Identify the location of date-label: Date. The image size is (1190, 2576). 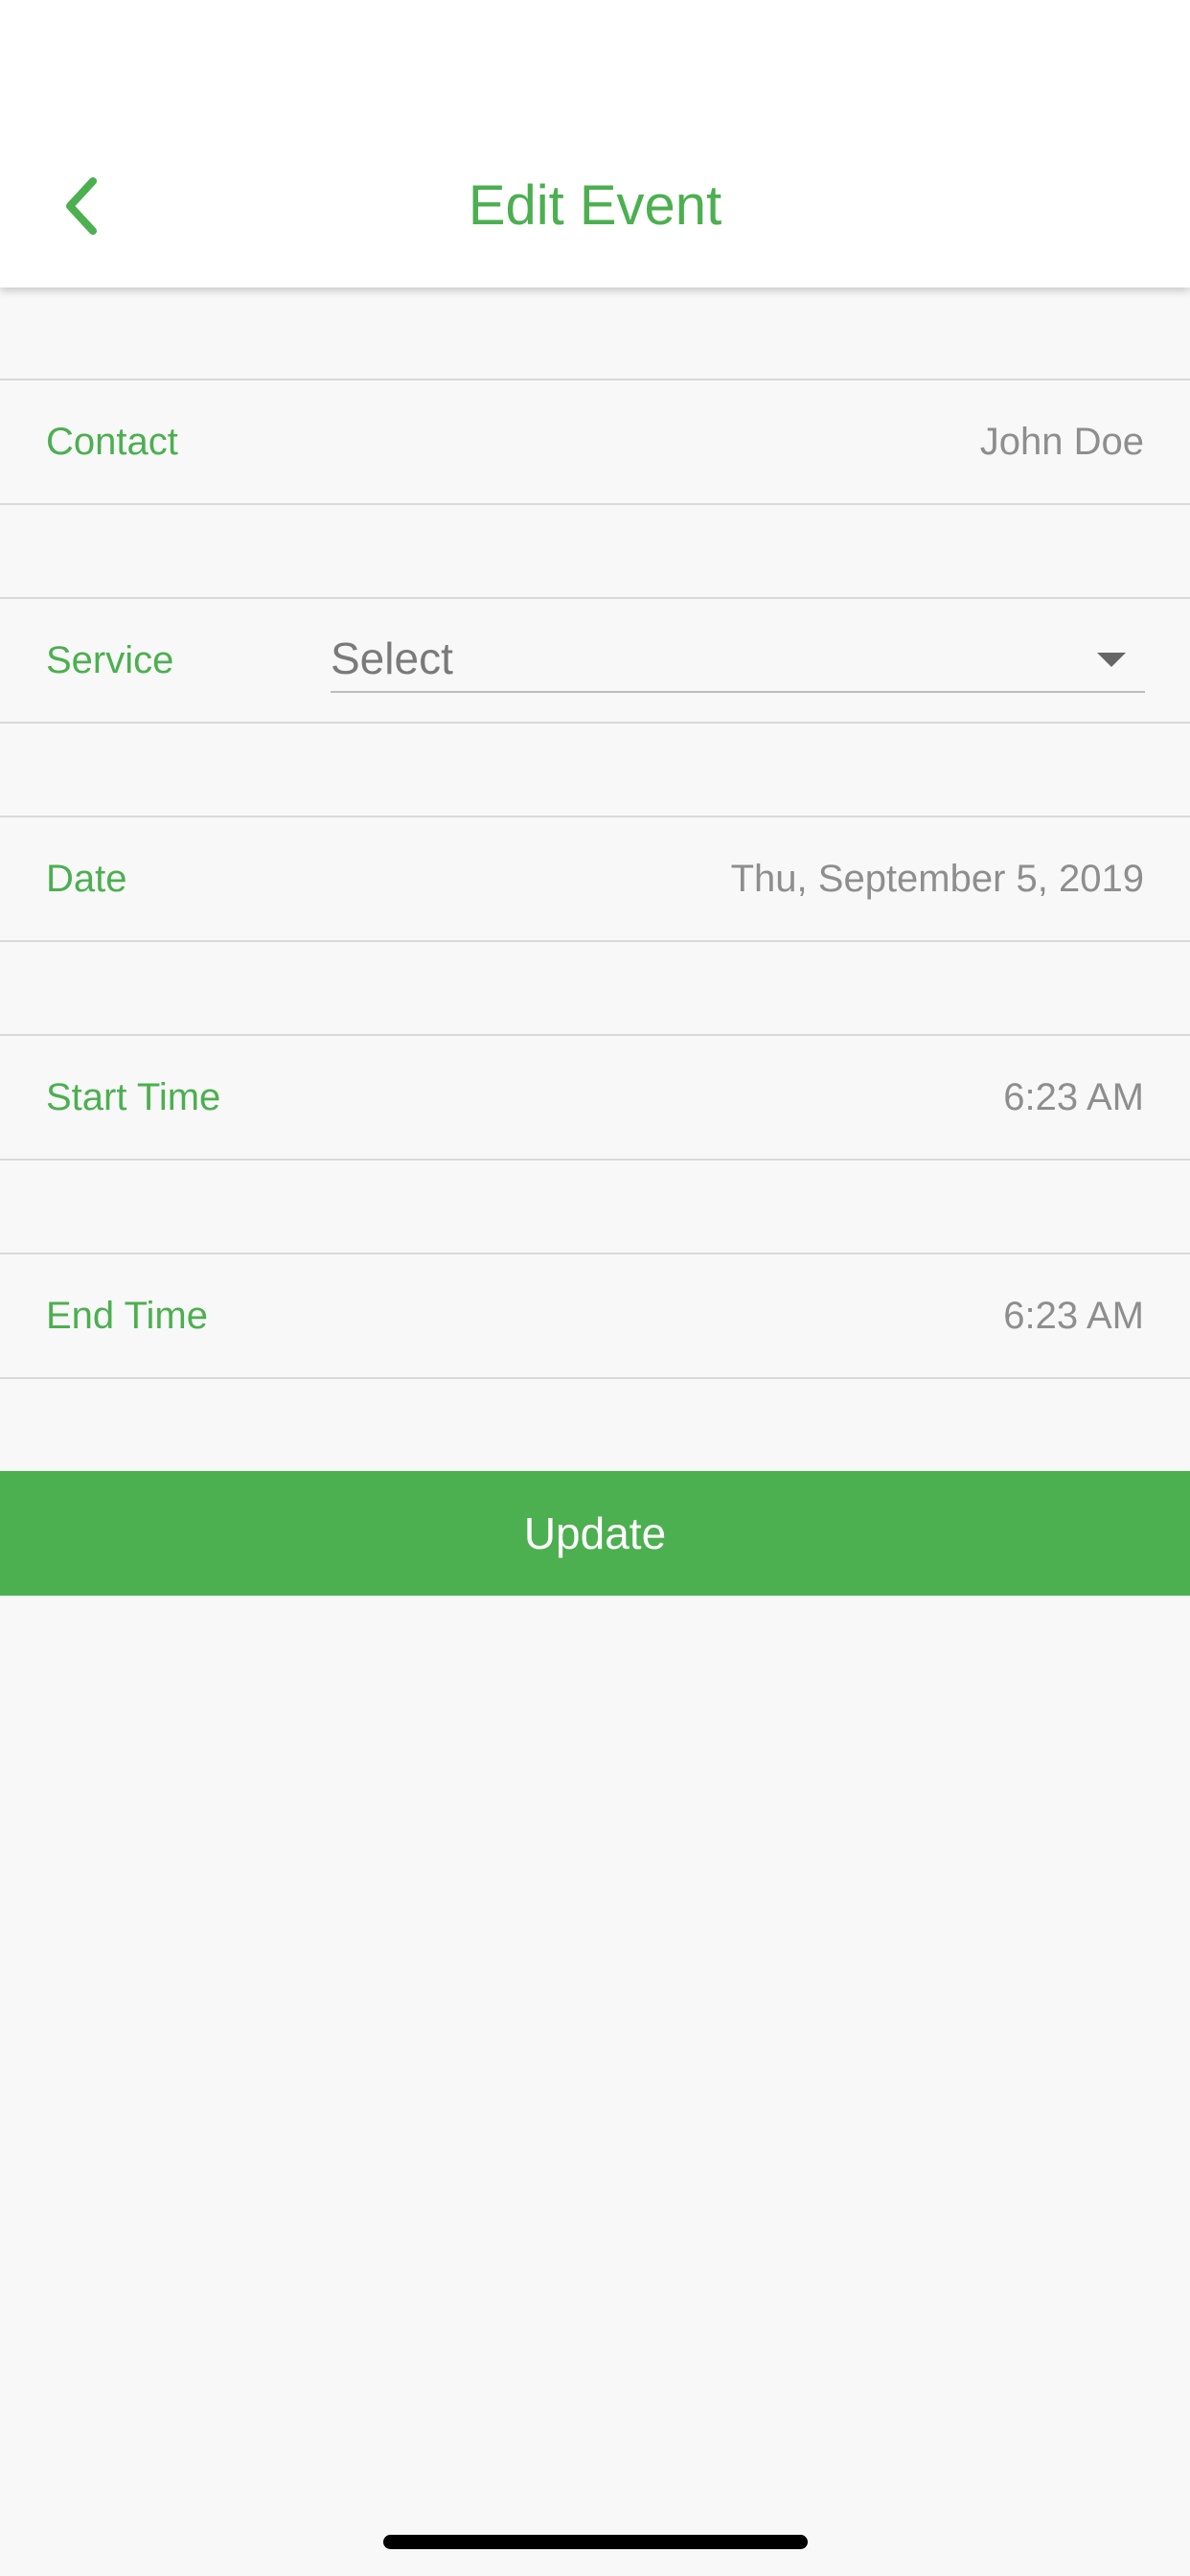
(87, 879).